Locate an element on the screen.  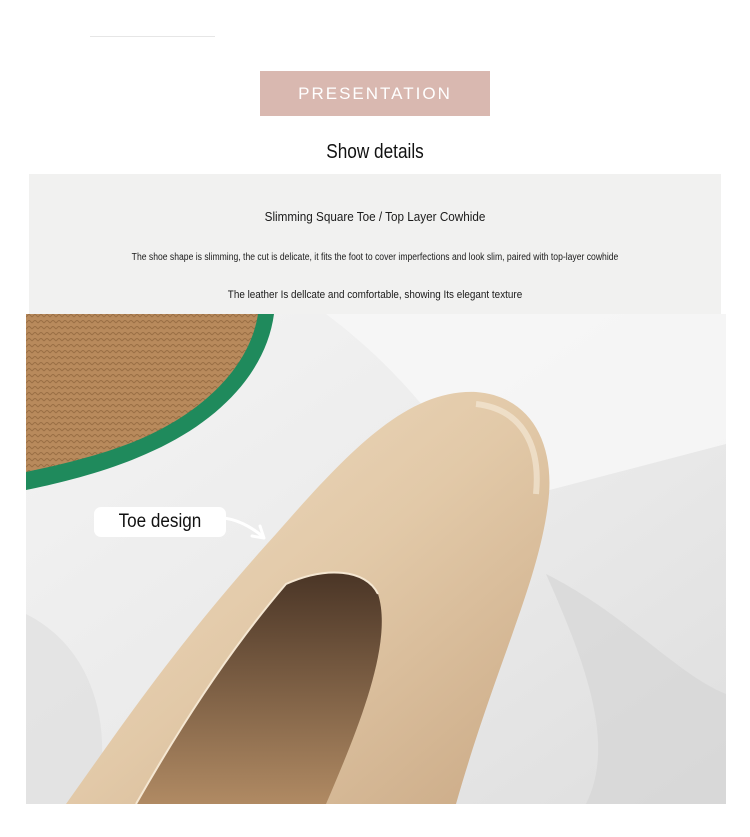
presentation-label: PRESENTATION is located at coordinates (375, 93).